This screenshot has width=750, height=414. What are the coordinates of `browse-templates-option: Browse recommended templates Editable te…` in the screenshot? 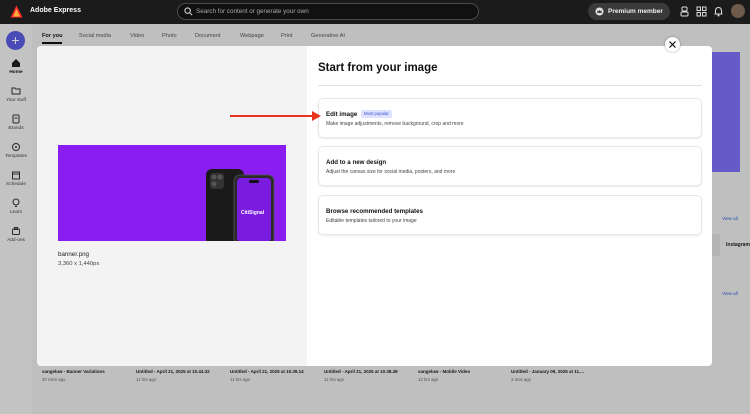 It's located at (510, 215).